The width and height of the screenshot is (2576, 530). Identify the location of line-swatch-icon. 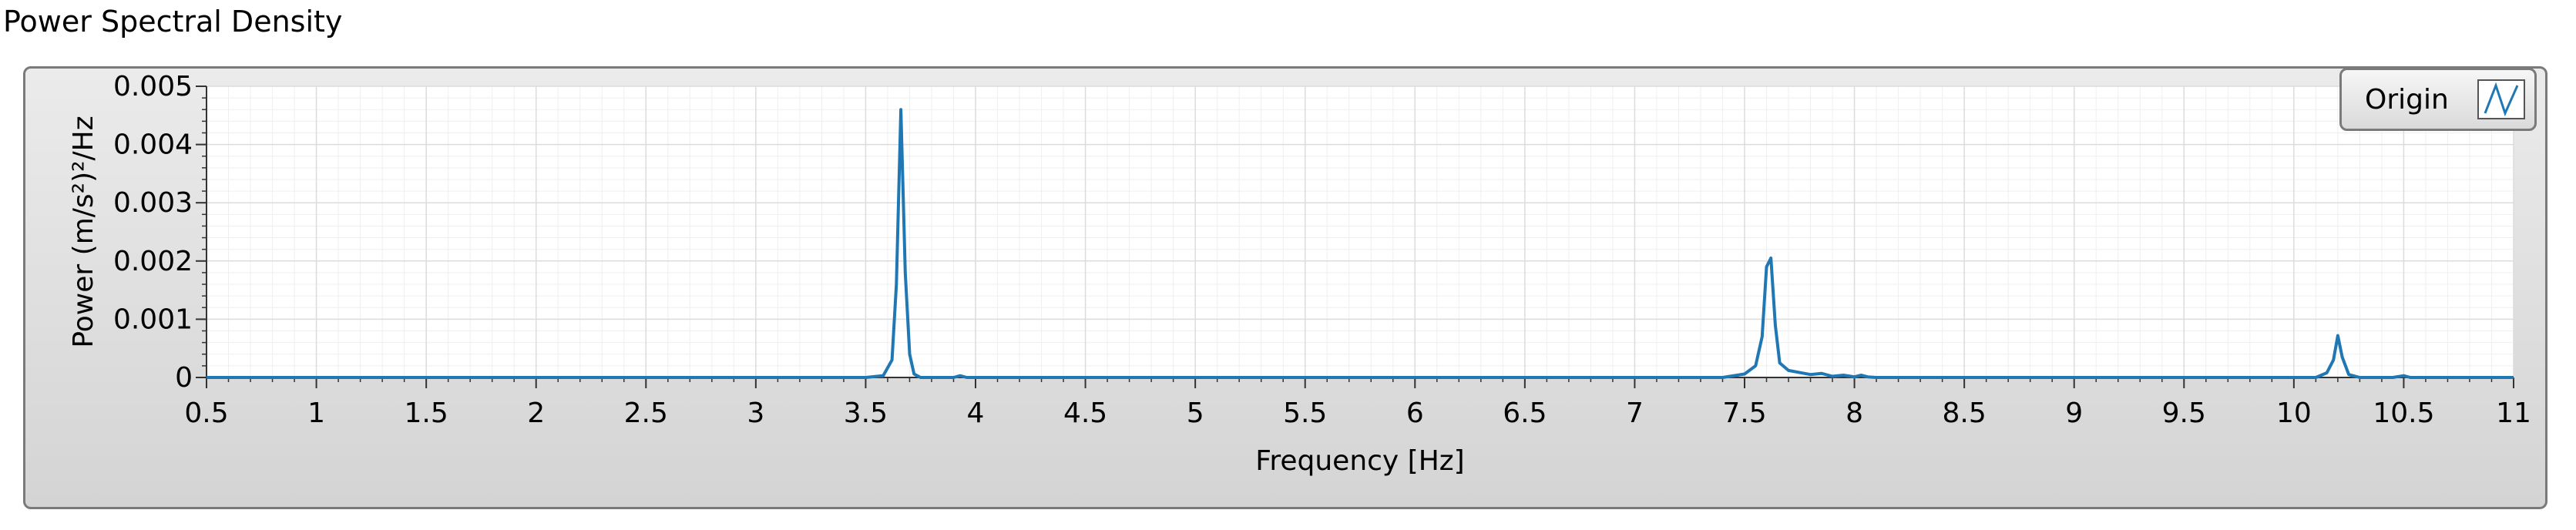
(2501, 100).